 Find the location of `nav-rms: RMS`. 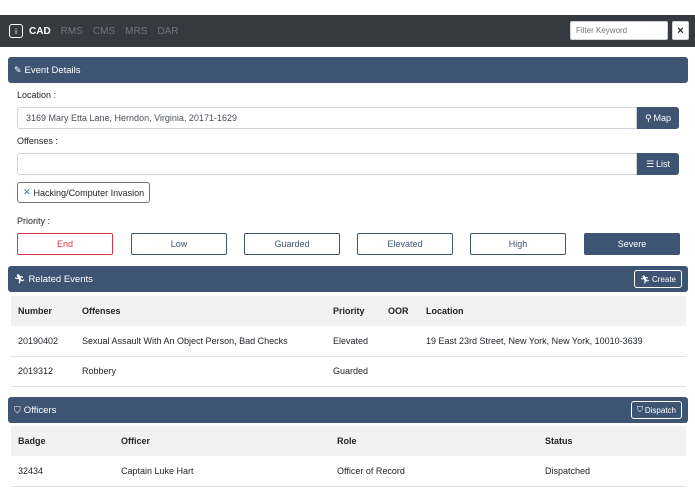

nav-rms: RMS is located at coordinates (72, 31).